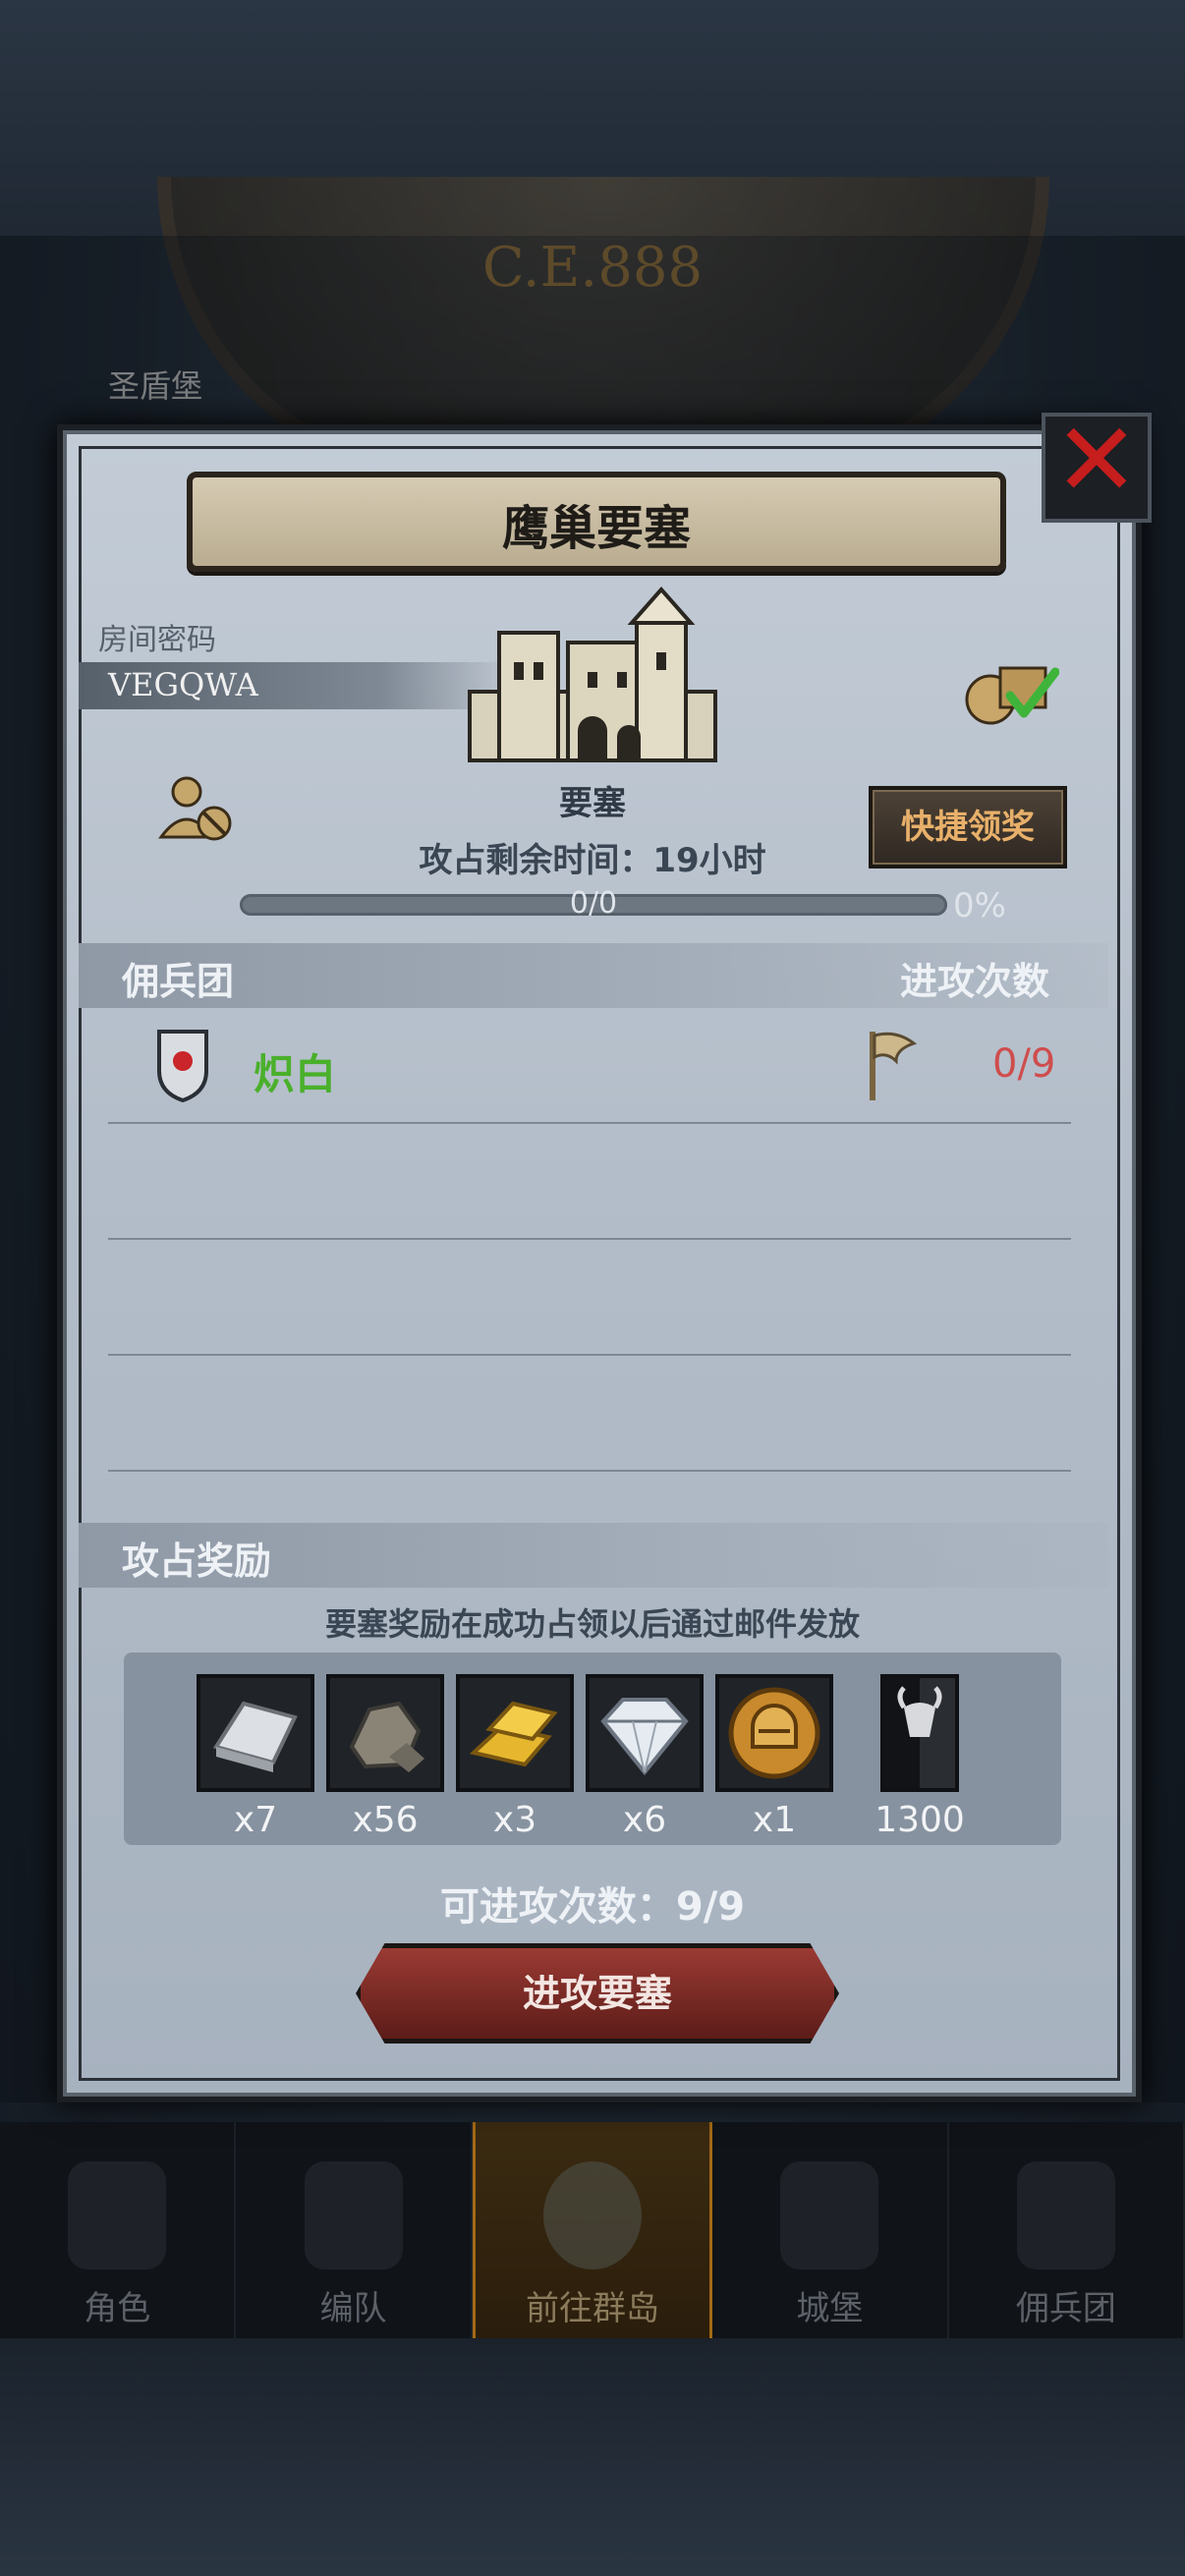 The width and height of the screenshot is (1185, 2576). I want to click on nav-item-islands: 前往群岛, so click(592, 2230).